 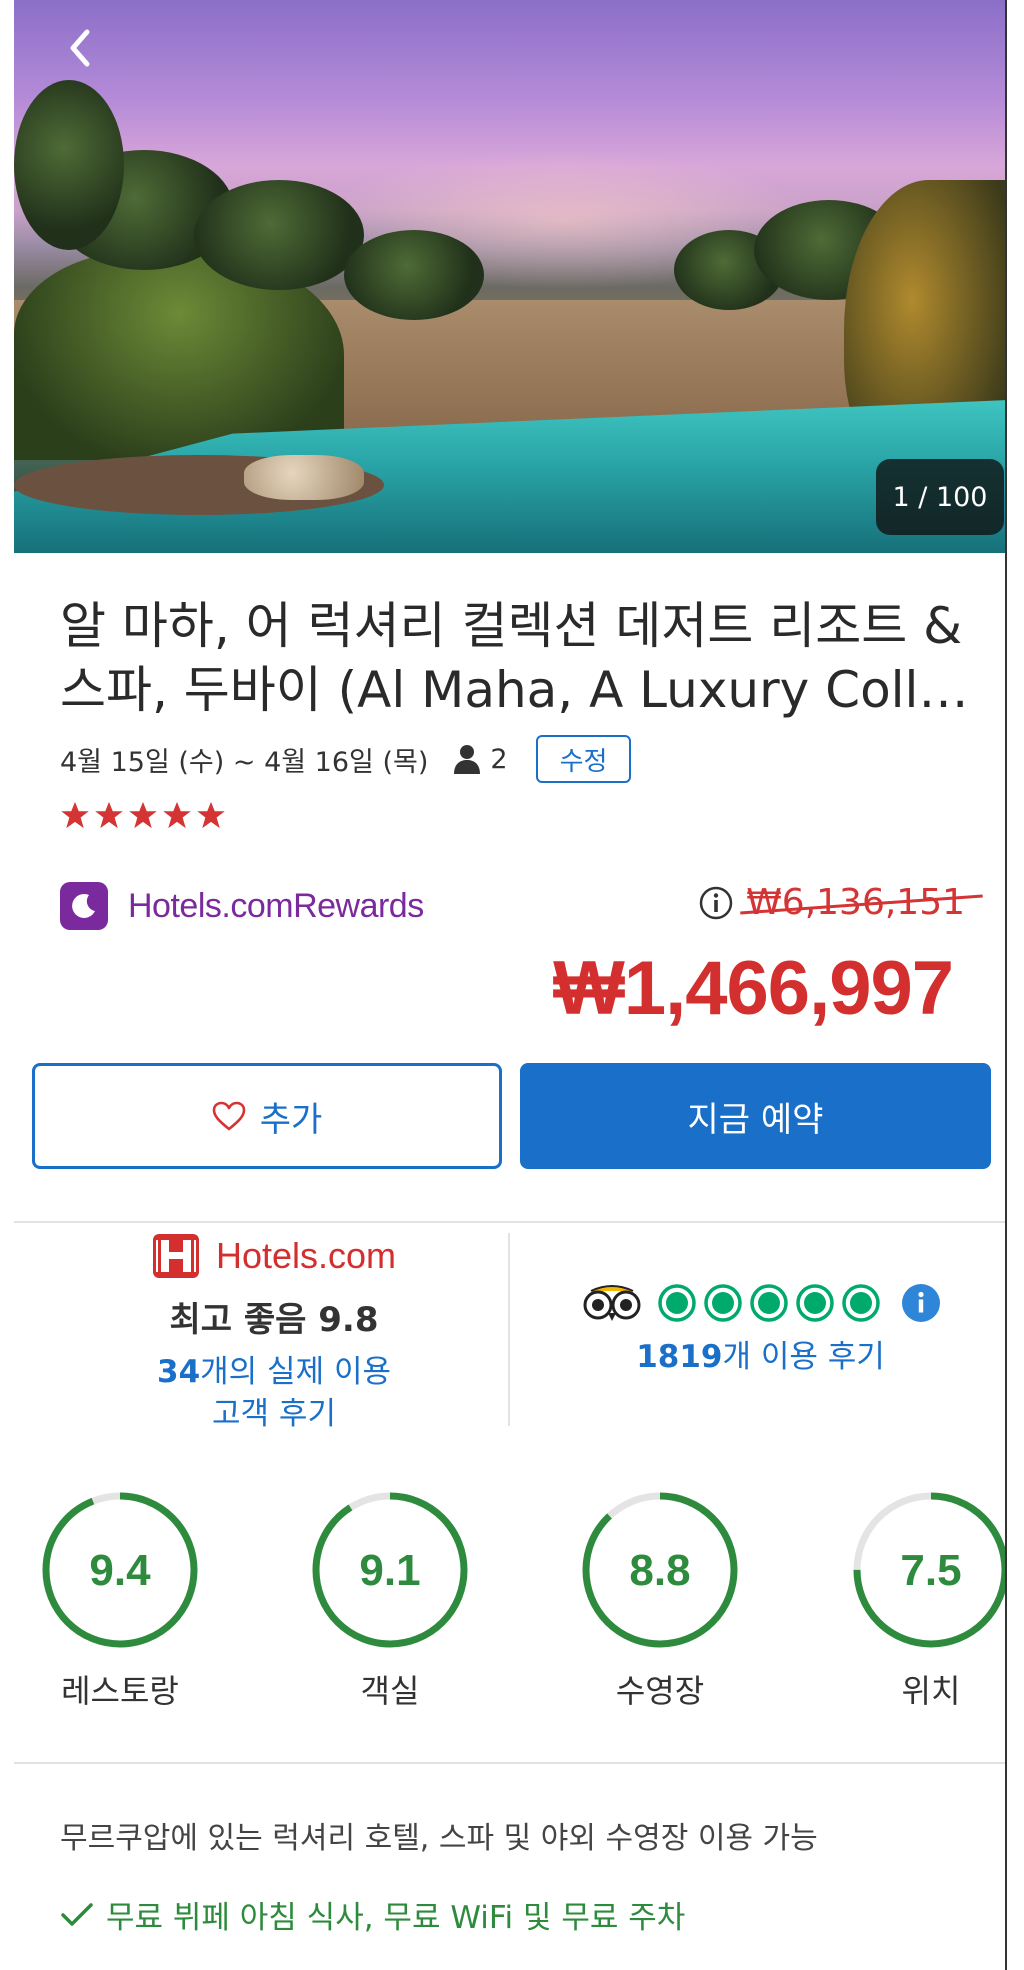 What do you see at coordinates (120, 1570) in the screenshot?
I see `rating-value: 9.4` at bounding box center [120, 1570].